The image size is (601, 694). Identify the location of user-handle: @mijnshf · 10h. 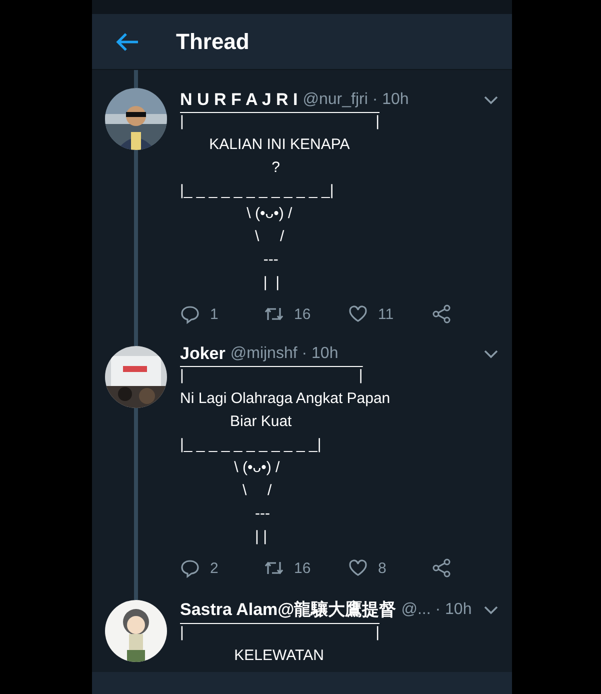
(285, 354).